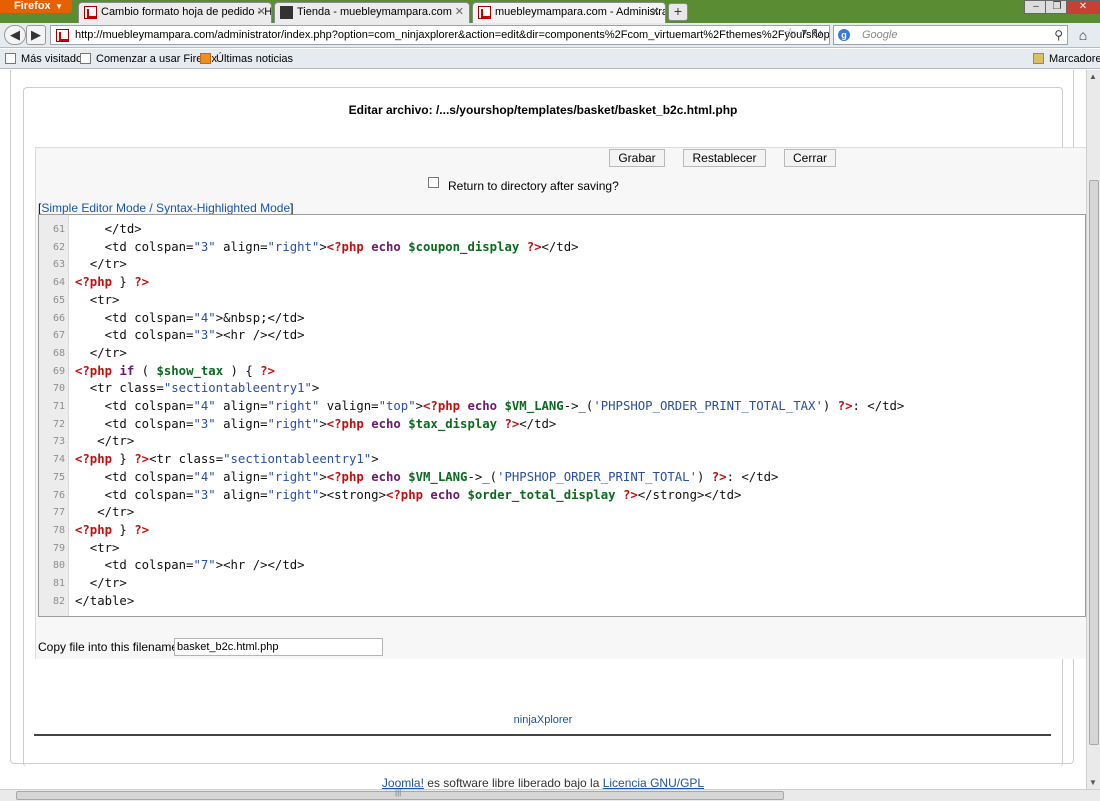  What do you see at coordinates (58, 477) in the screenshot?
I see `line-number: 75` at bounding box center [58, 477].